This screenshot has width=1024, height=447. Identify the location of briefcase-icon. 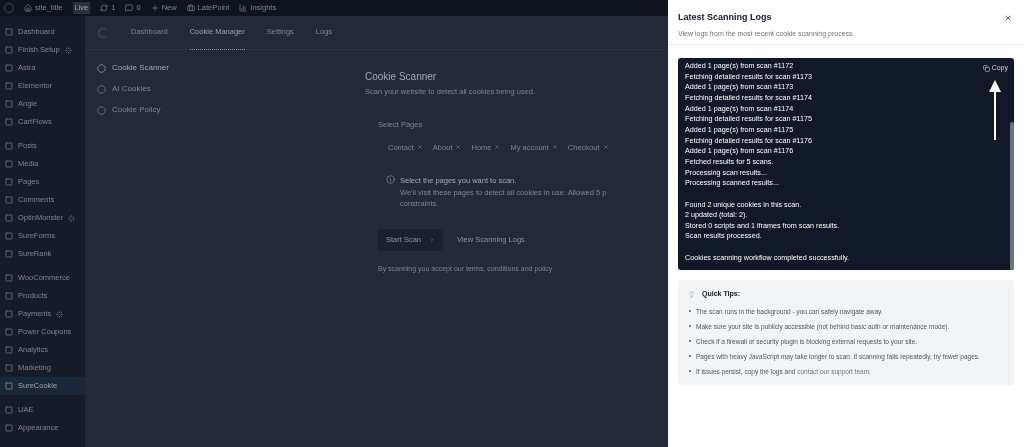
(190, 8).